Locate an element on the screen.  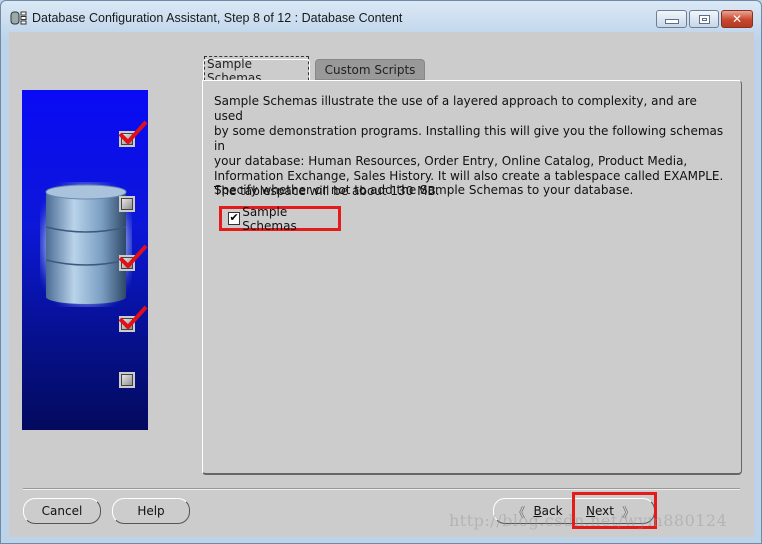
back-label: Back is located at coordinates (547, 511).